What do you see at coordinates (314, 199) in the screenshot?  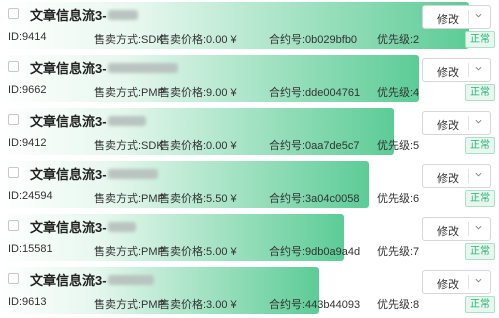 I see `contract-number: 合约号:3a04c0058` at bounding box center [314, 199].